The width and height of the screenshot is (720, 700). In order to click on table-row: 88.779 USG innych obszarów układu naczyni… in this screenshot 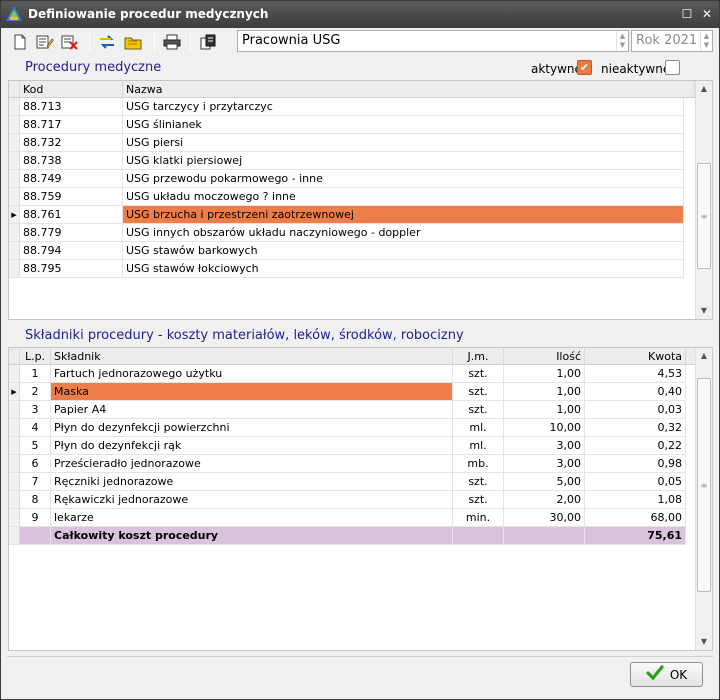, I will do `click(352, 233)`.